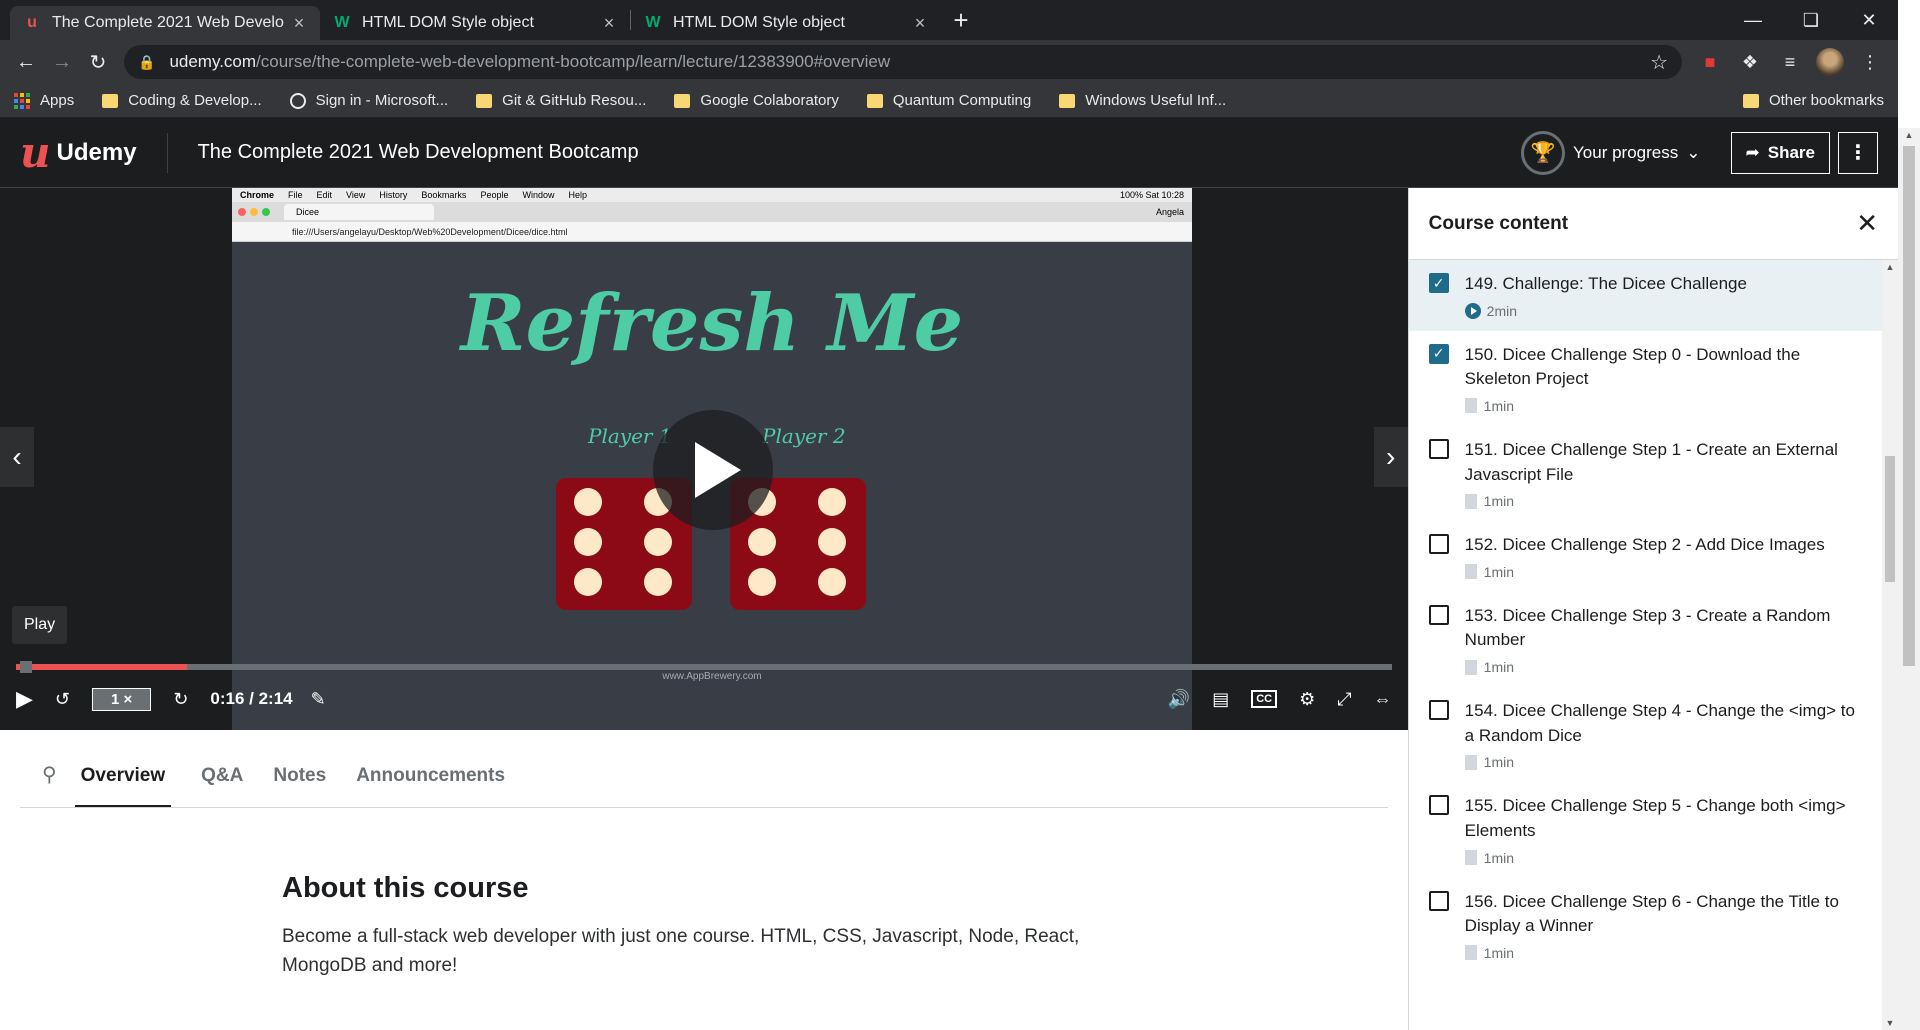 The height and width of the screenshot is (1030, 1920). Describe the element at coordinates (1659, 62) in the screenshot. I see `bookmark-star-icon: ☆` at that location.